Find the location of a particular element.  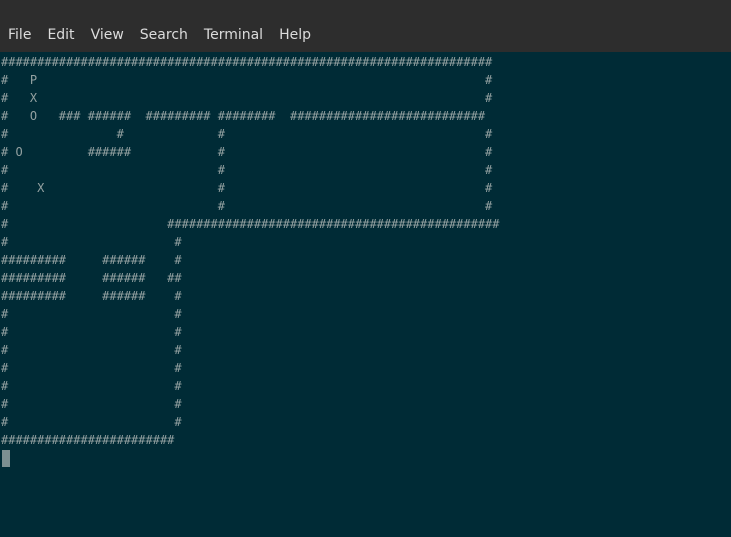

menu-file: File is located at coordinates (19, 35).